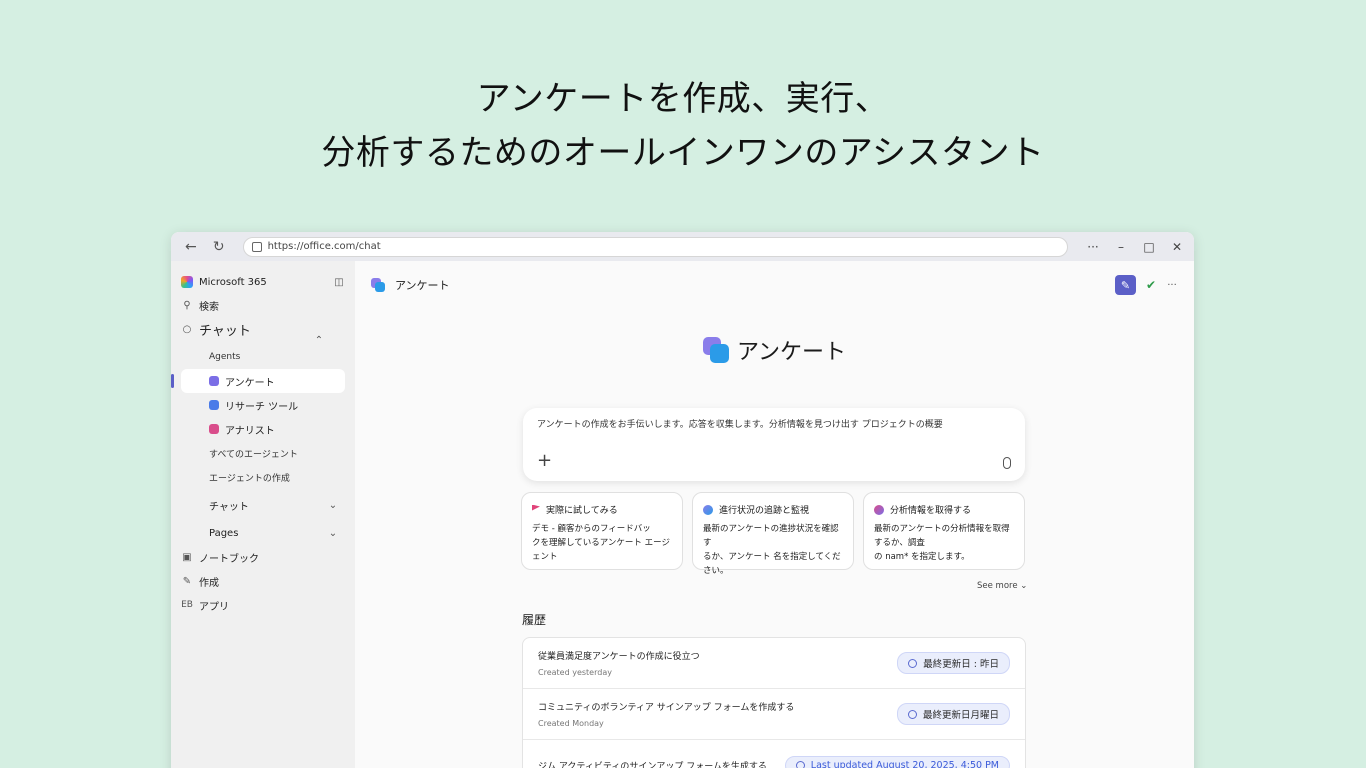  I want to click on hero-line-2: 分析するためのオールインワンのアシスタント, so click(683, 153).